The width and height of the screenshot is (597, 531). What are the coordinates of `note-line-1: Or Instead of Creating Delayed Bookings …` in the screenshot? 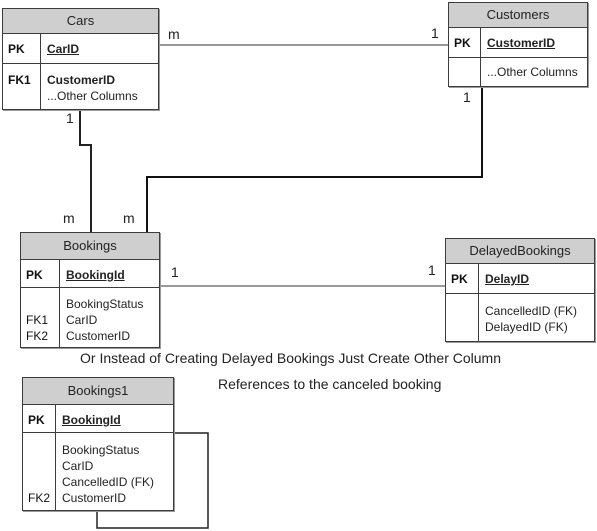 It's located at (290, 358).